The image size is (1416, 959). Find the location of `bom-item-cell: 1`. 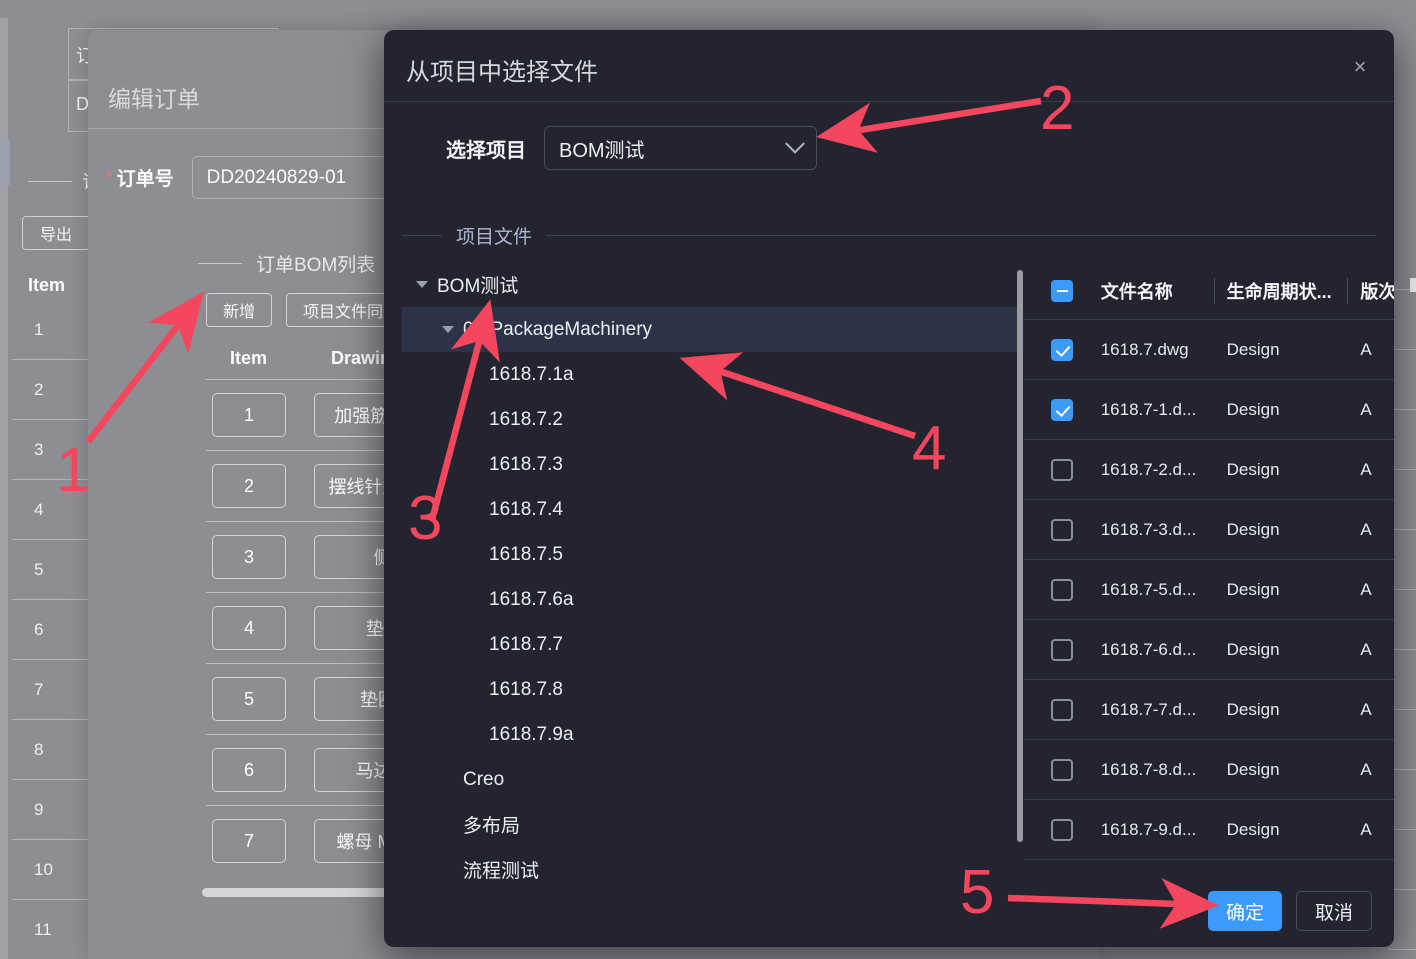

bom-item-cell: 1 is located at coordinates (249, 415).